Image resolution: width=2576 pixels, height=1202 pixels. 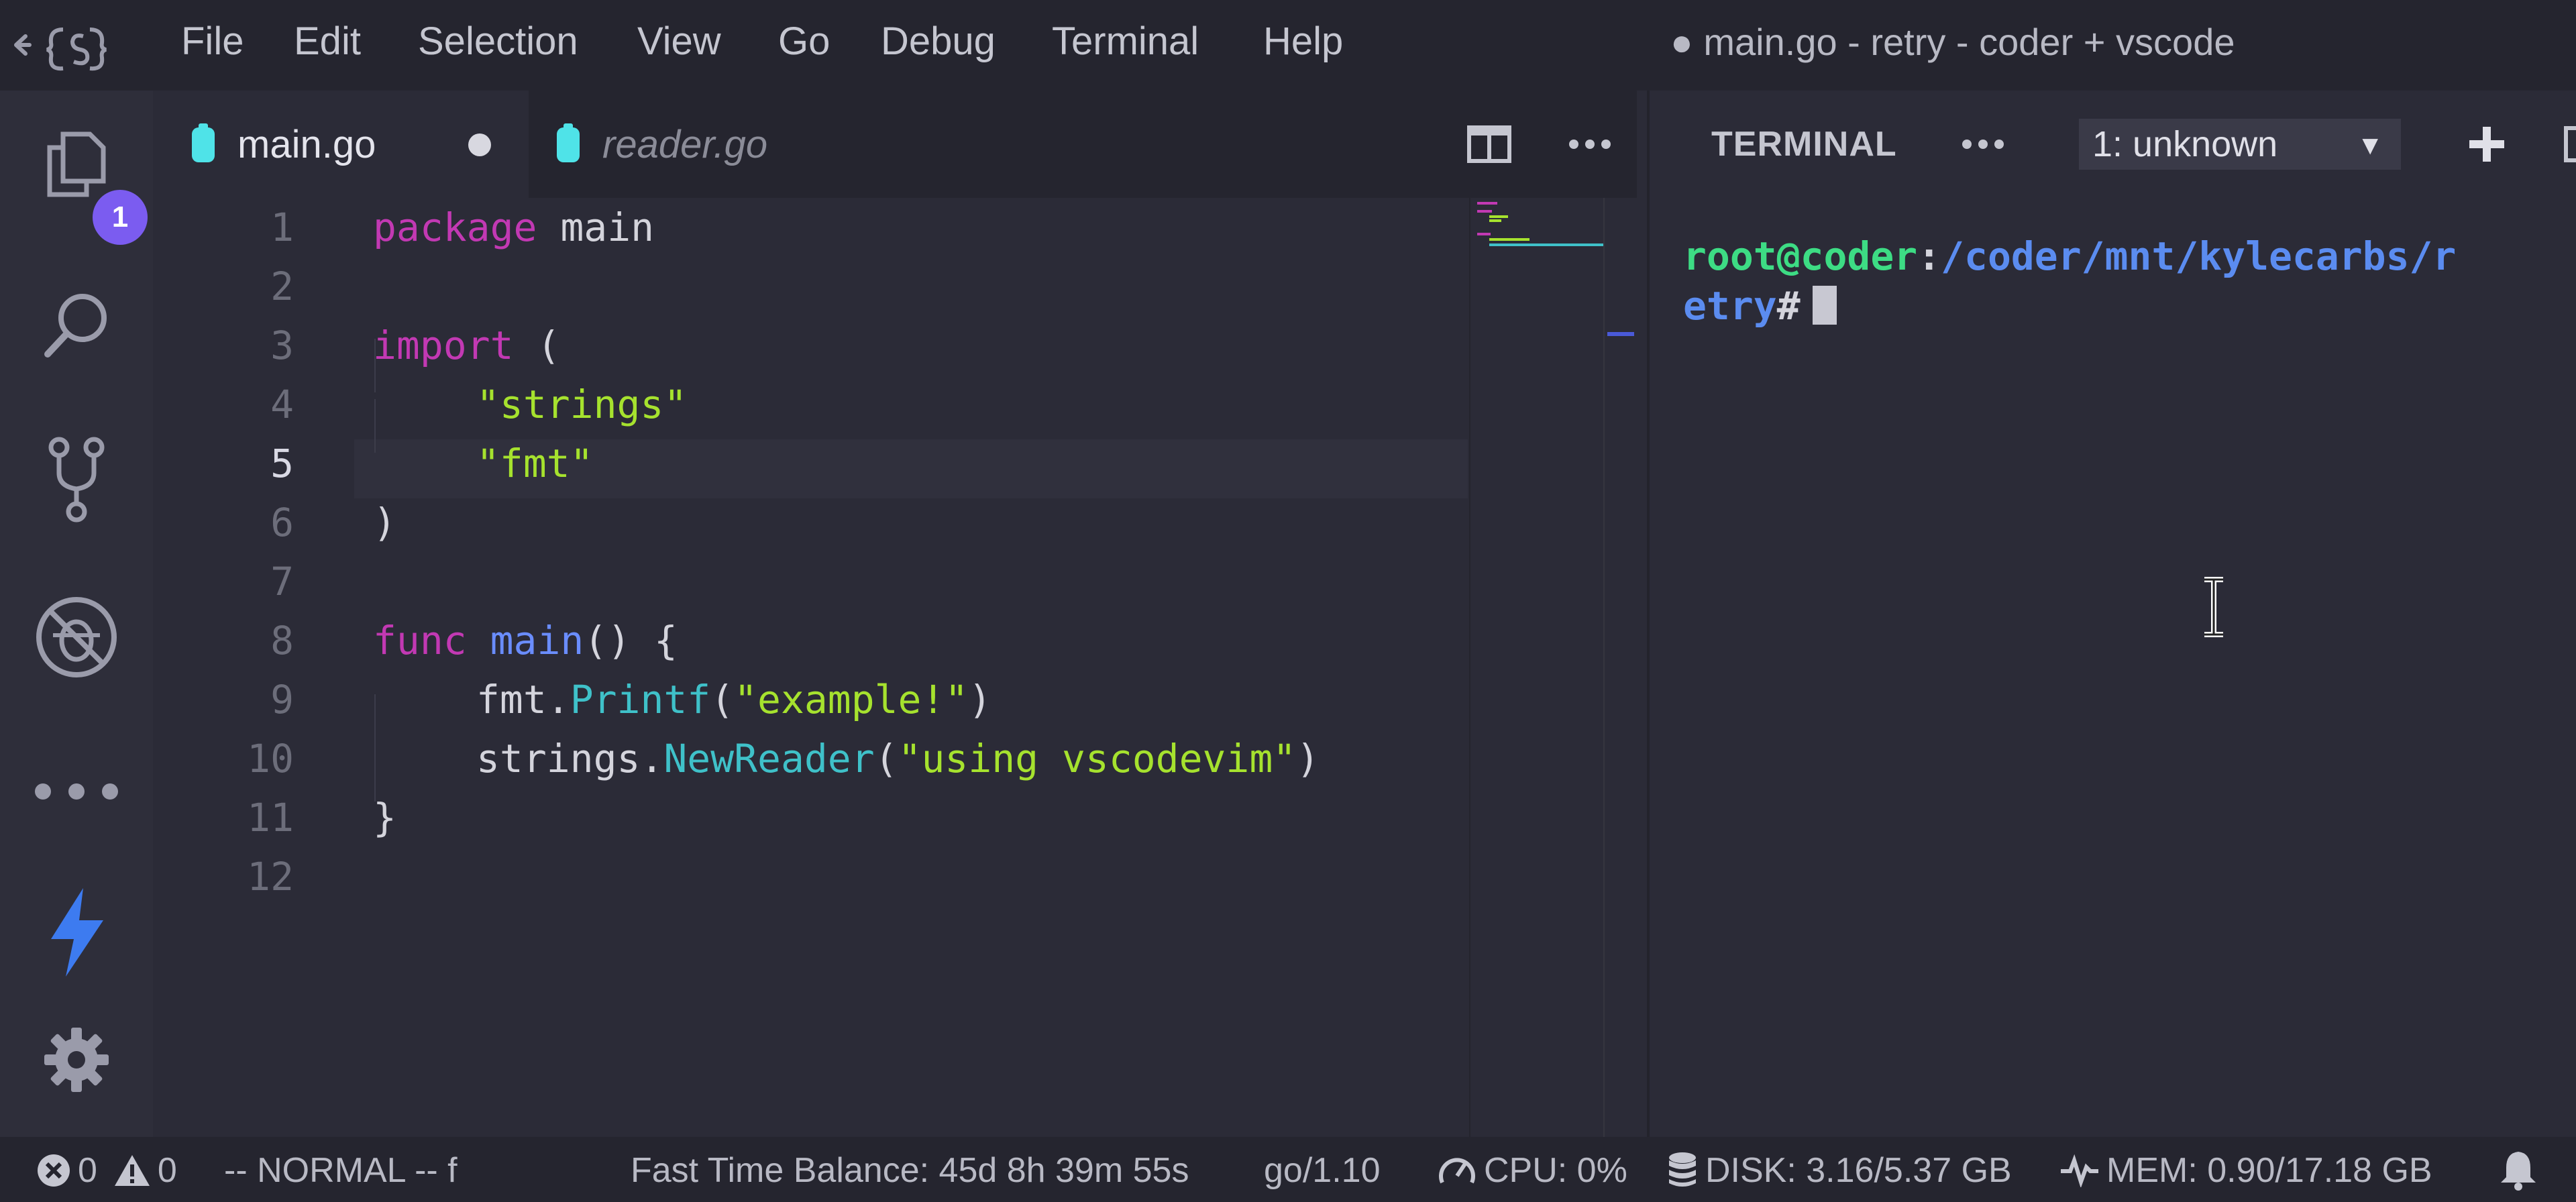 I want to click on split-editor-button, so click(x=1489, y=144).